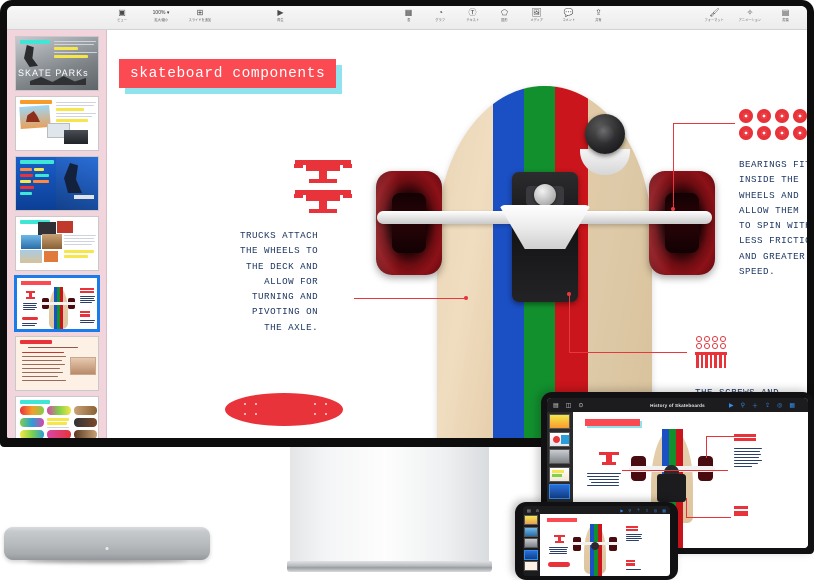 Image resolution: width=814 pixels, height=580 pixels. Describe the element at coordinates (605, 545) in the screenshot. I see `iphone-slide-canvas` at that location.